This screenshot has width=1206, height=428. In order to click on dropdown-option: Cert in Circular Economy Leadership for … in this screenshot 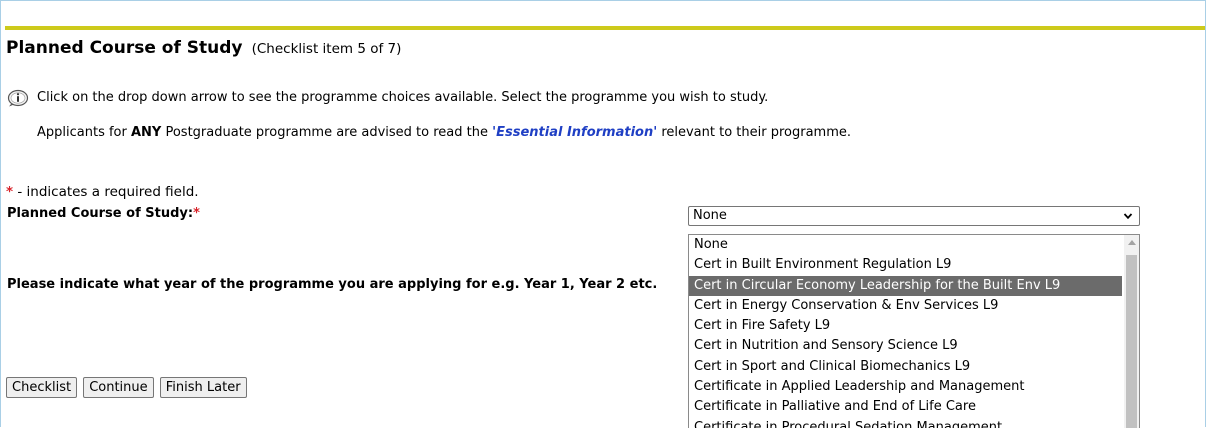, I will do `click(905, 285)`.